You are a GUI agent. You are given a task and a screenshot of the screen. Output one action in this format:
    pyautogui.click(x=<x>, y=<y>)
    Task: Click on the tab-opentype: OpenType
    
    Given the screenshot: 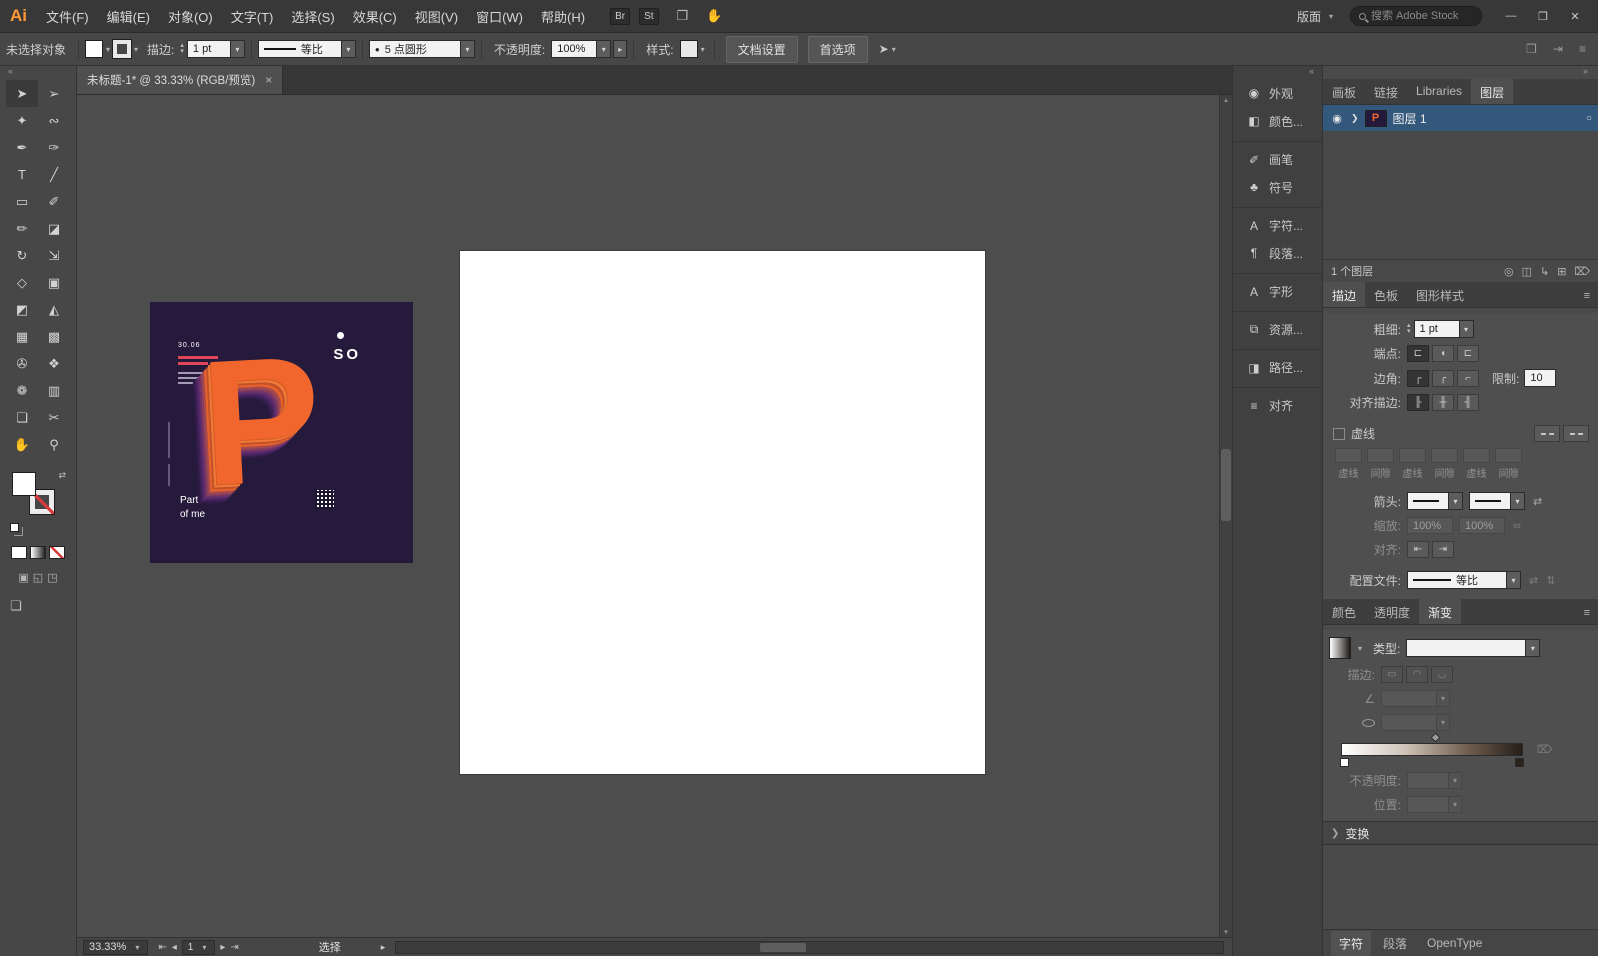 What is the action you would take?
    pyautogui.click(x=1454, y=943)
    